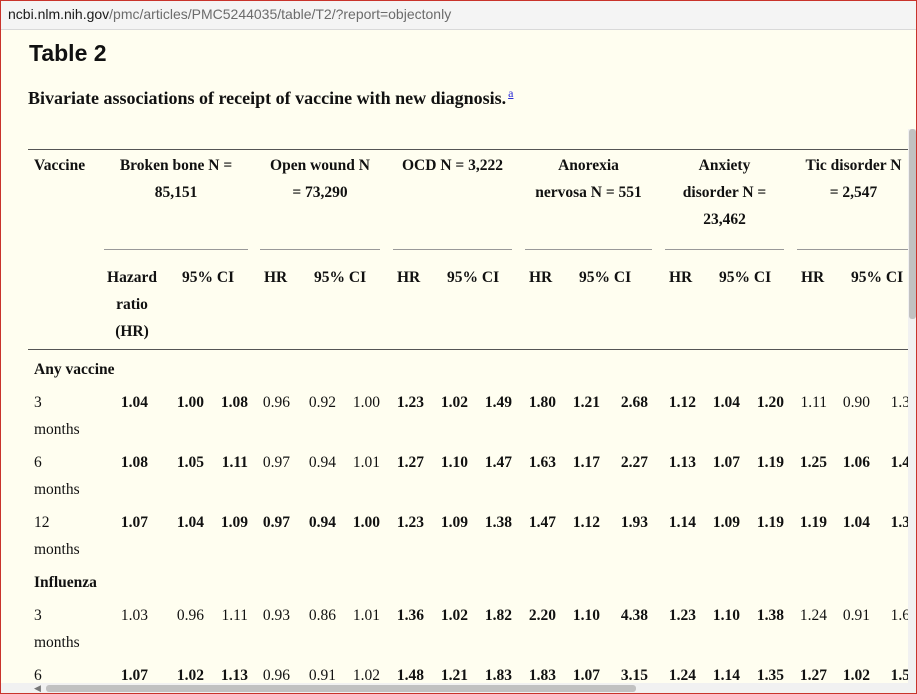 This screenshot has width=917, height=694. Describe the element at coordinates (322, 462) in the screenshot. I see `ci-lower-cell: 0.94` at that location.